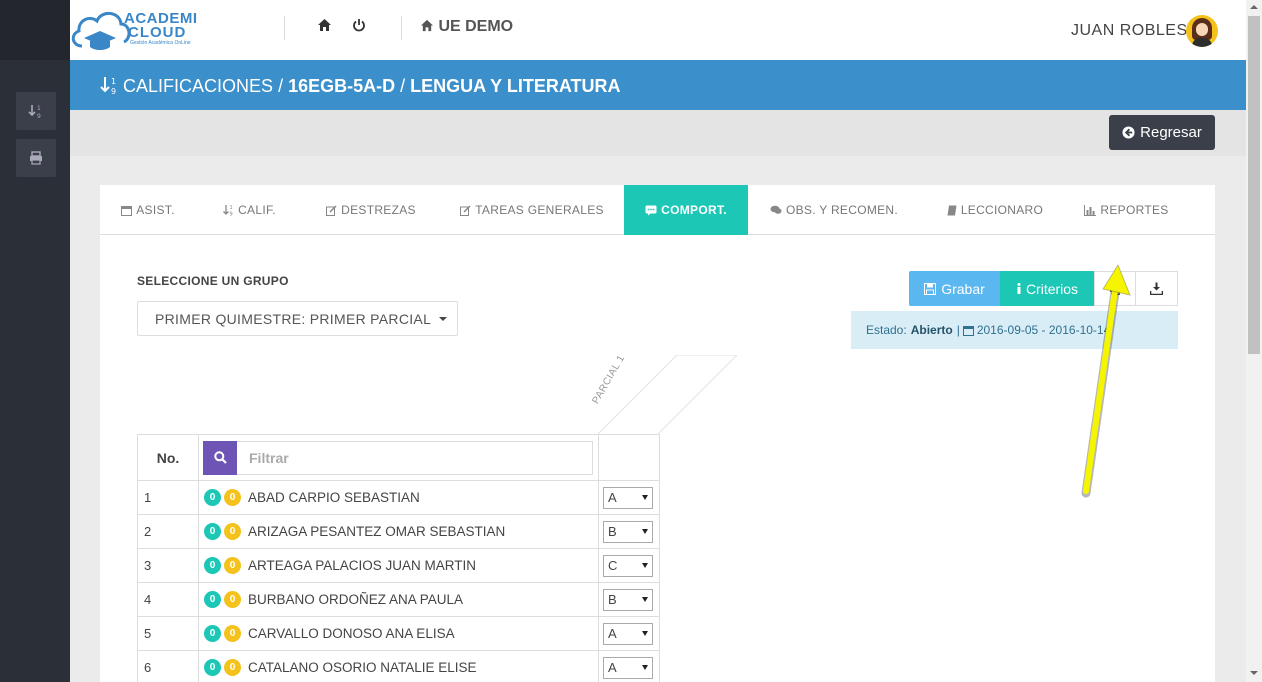  I want to click on filter-input: Filtrar, so click(415, 457).